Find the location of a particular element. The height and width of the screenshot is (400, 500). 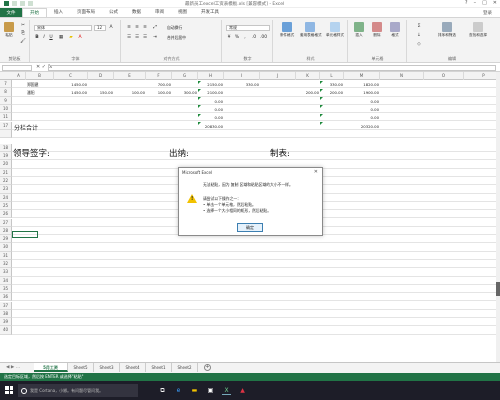

row-header: 28 is located at coordinates (6, 231).